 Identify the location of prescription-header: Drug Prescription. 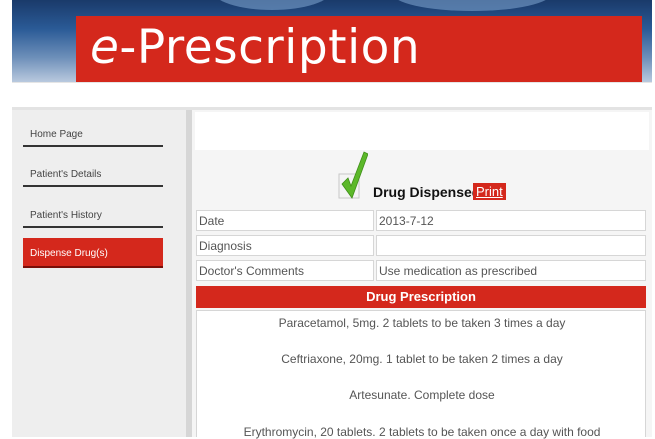
(421, 297).